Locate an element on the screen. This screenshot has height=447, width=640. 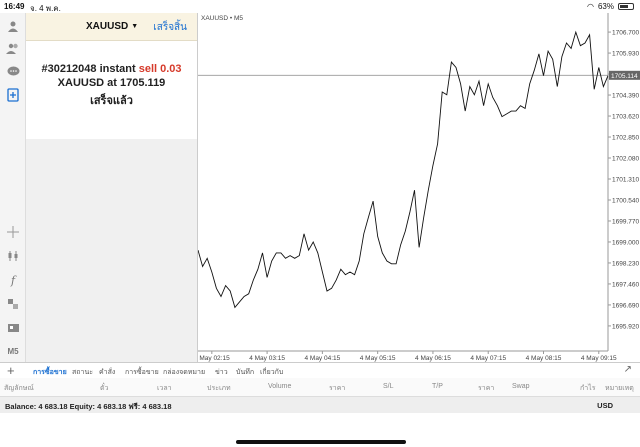
balance-currency: USD is located at coordinates (605, 405).